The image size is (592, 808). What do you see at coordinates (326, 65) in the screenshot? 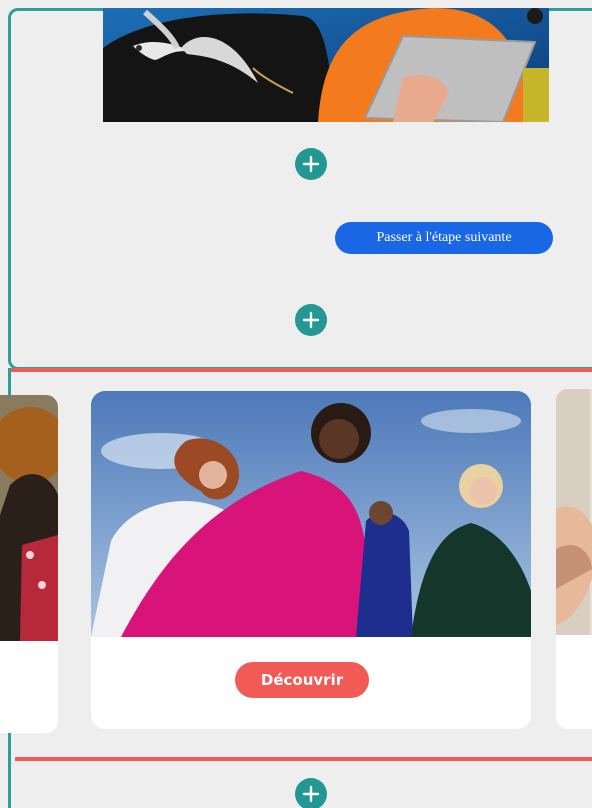
I see `hero-image` at bounding box center [326, 65].